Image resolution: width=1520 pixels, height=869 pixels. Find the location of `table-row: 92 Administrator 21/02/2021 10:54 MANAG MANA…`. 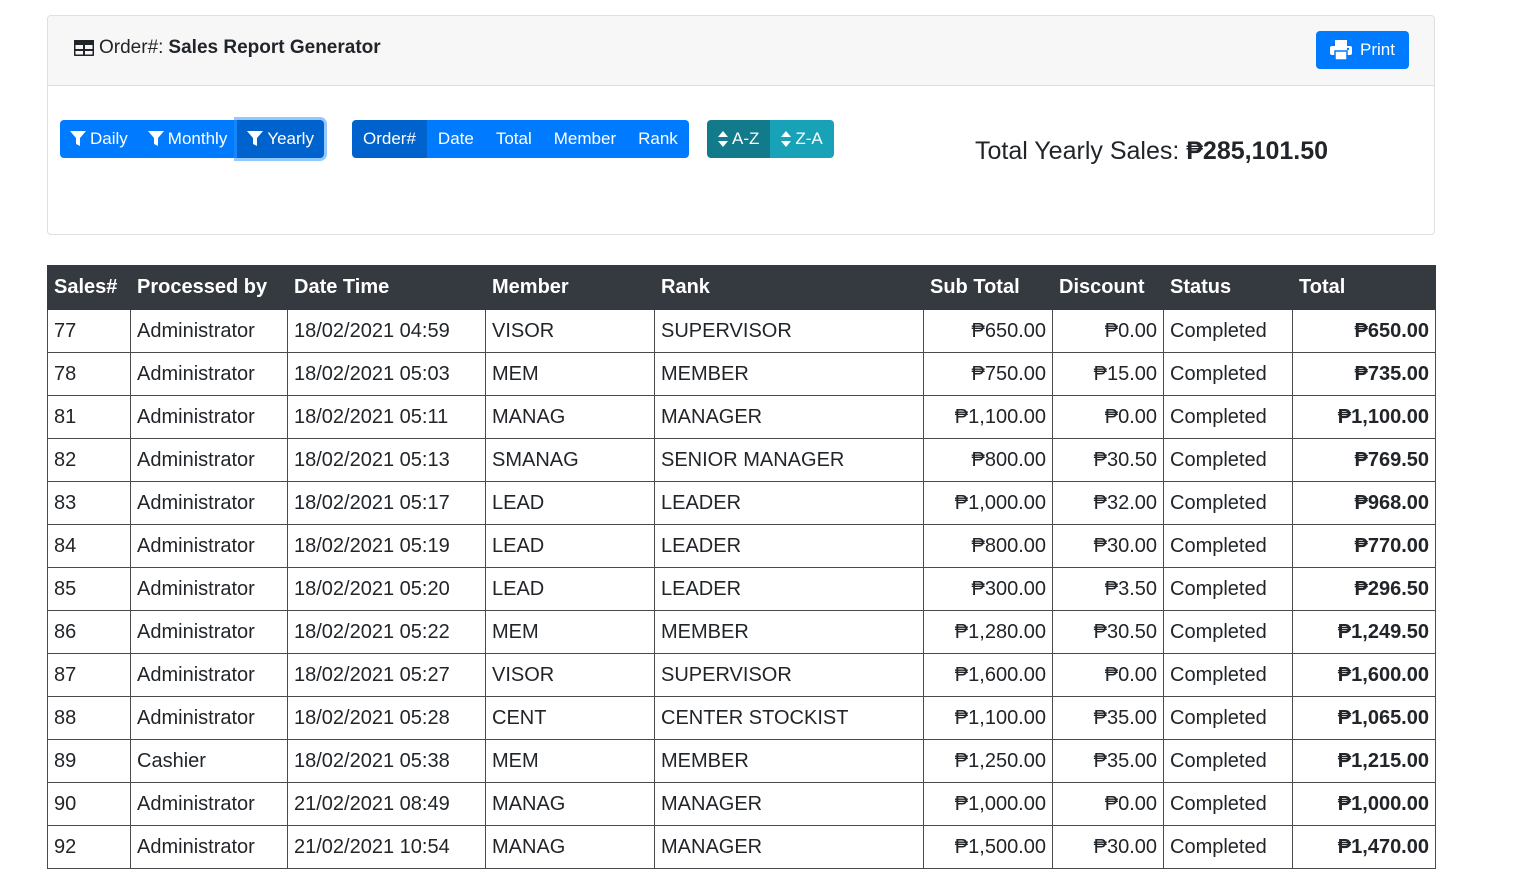

table-row: 92 Administrator 21/02/2021 10:54 MANAG MANA… is located at coordinates (741, 847).